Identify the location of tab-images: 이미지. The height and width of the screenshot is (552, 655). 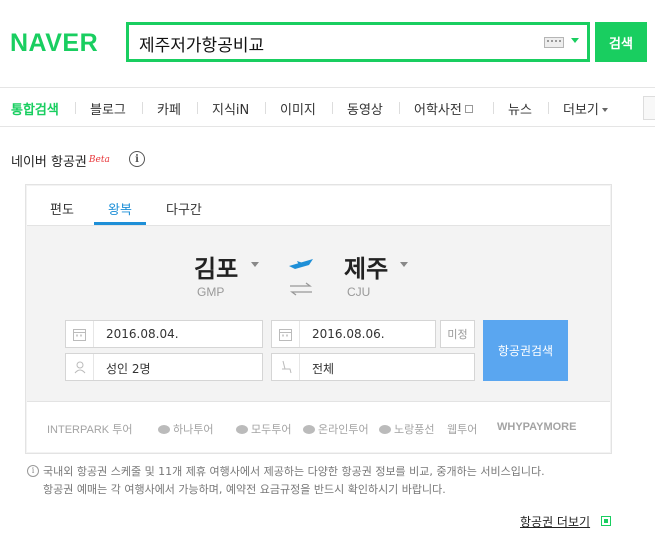
(298, 108).